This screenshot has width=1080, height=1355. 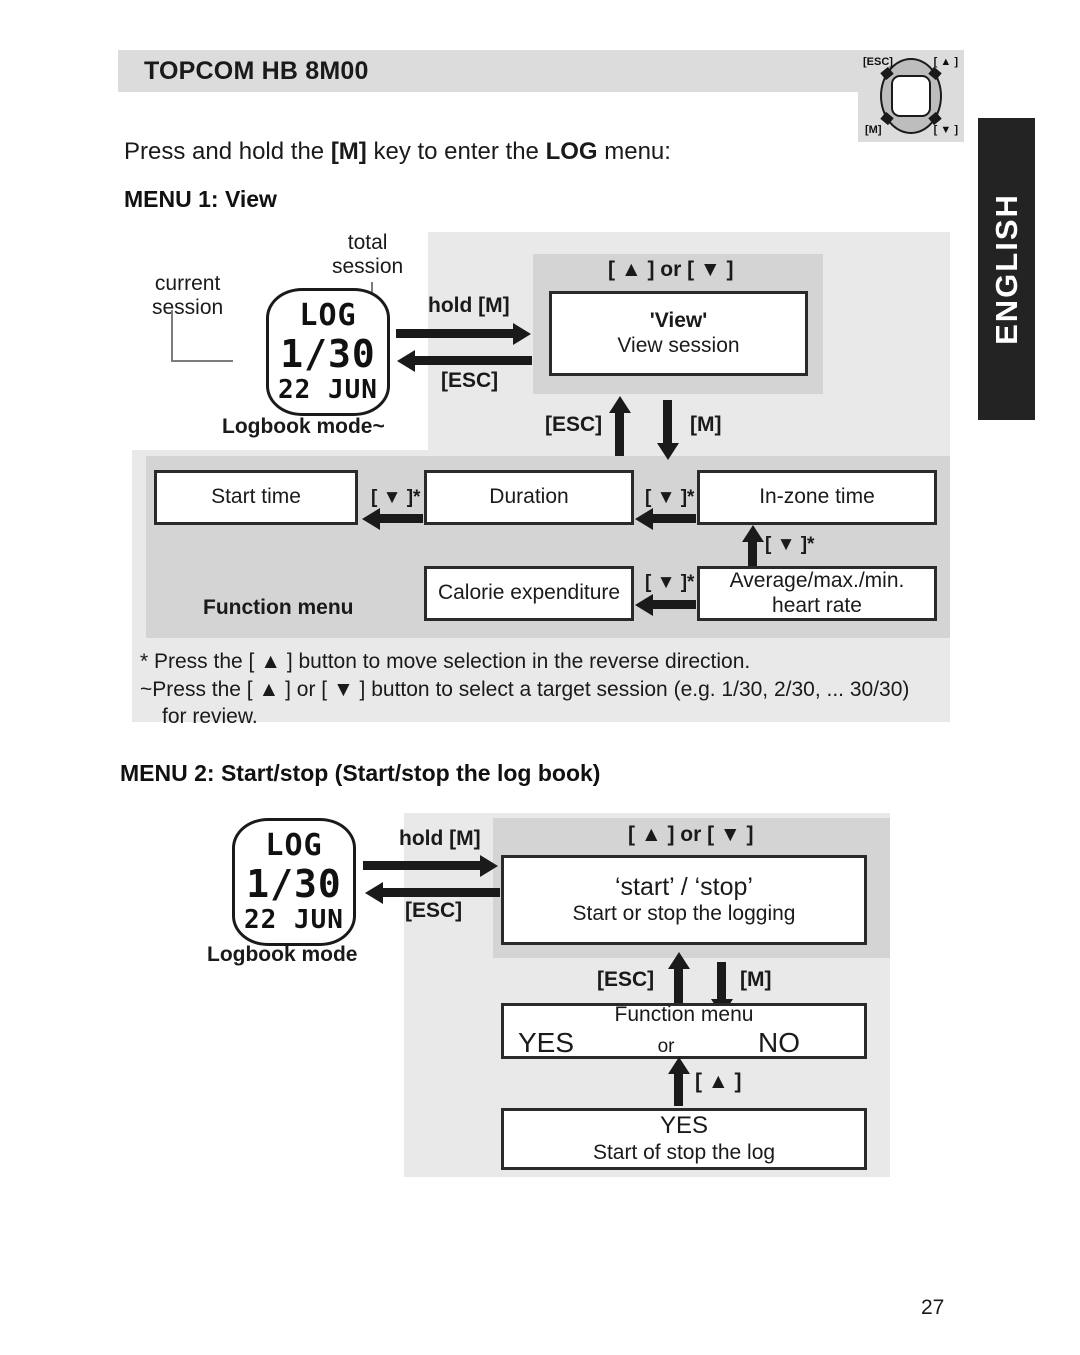 What do you see at coordinates (666, 1047) in the screenshot?
I see `menu2-or-label: or` at bounding box center [666, 1047].